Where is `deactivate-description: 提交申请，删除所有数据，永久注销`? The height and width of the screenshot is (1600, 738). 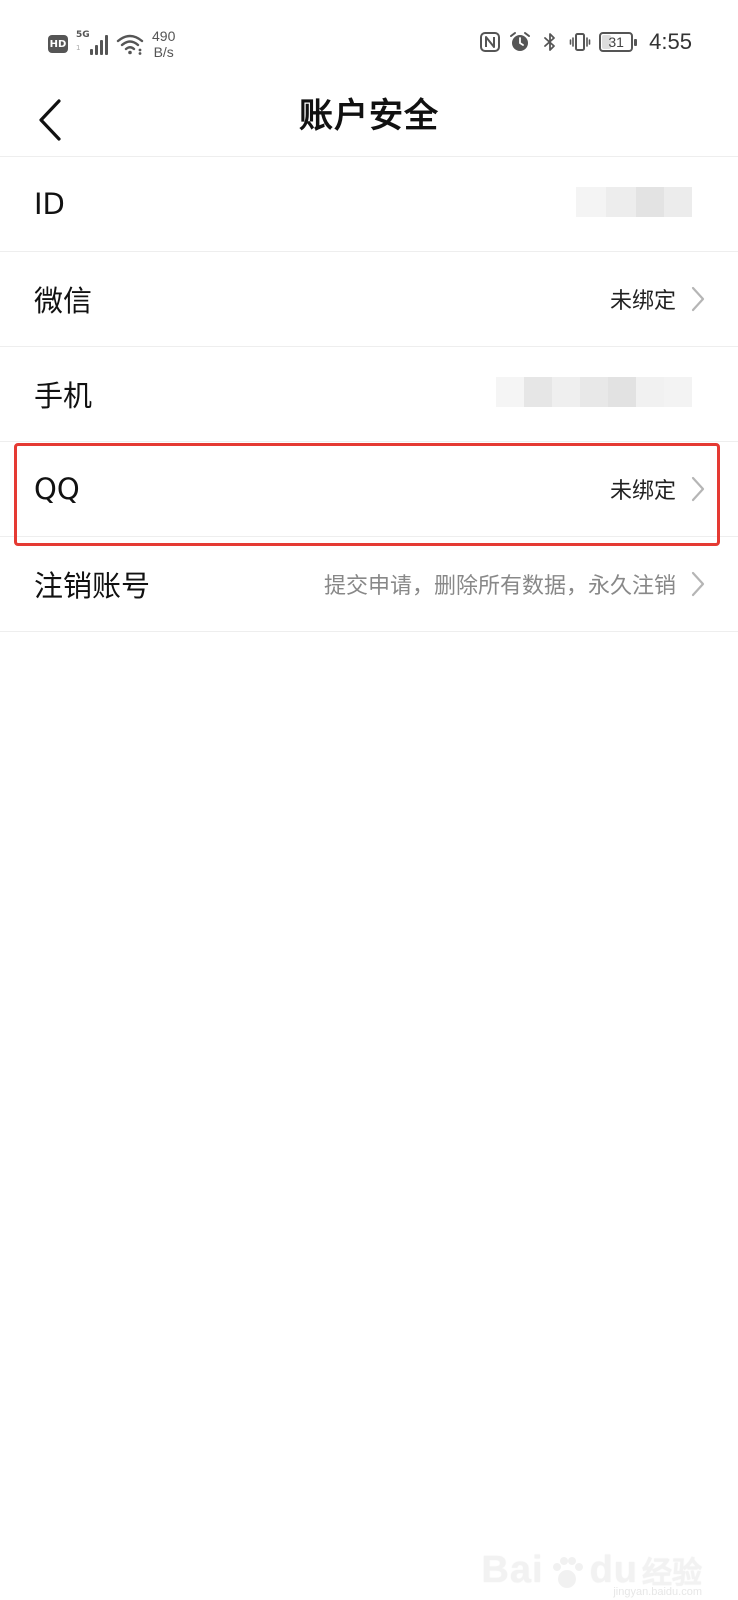 deactivate-description: 提交申请，删除所有数据，永久注销 is located at coordinates (499, 586).